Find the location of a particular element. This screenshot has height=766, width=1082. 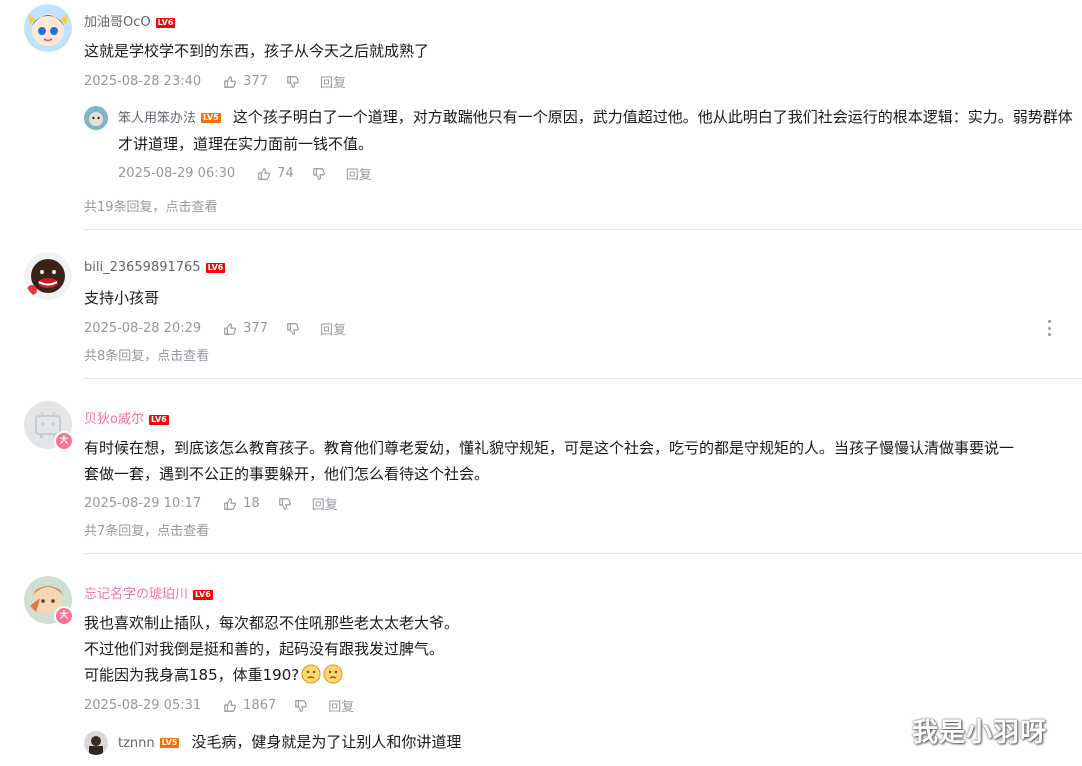

username-text: 贝狄o威尔 is located at coordinates (114, 419).